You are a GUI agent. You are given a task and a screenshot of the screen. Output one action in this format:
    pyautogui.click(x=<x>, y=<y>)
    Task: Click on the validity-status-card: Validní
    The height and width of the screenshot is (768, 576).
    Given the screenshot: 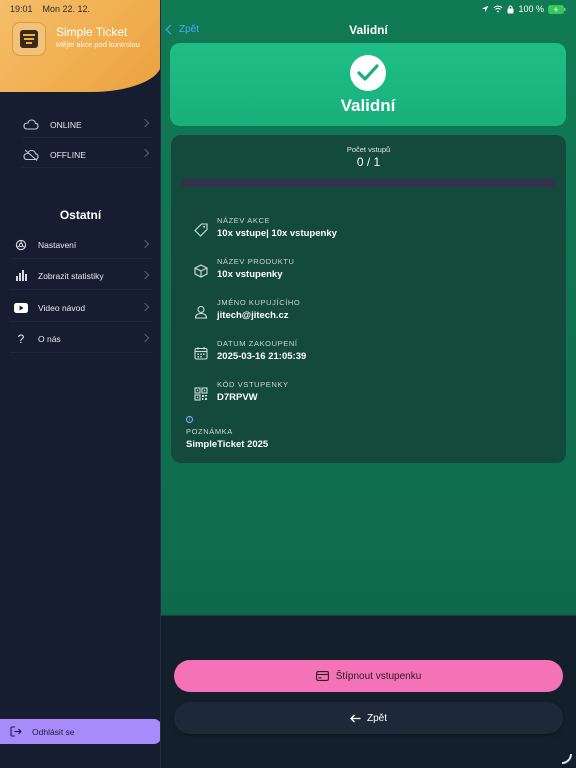 What is the action you would take?
    pyautogui.click(x=368, y=84)
    